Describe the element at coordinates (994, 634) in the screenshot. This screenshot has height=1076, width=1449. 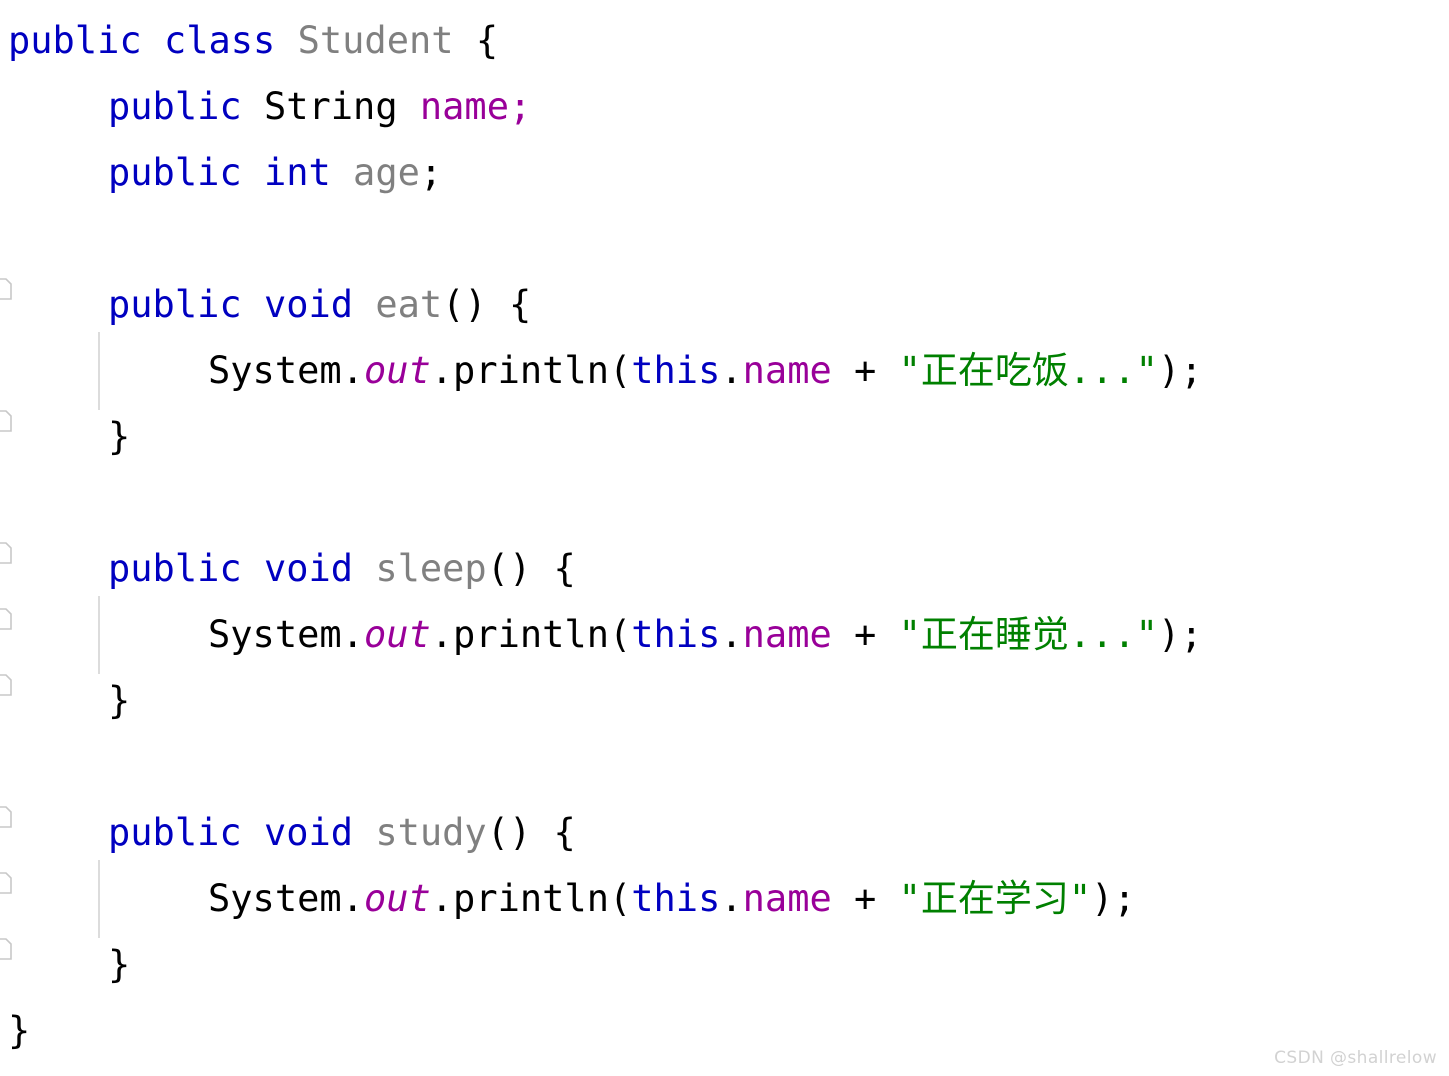
I see `code-token: 正在睡觉` at that location.